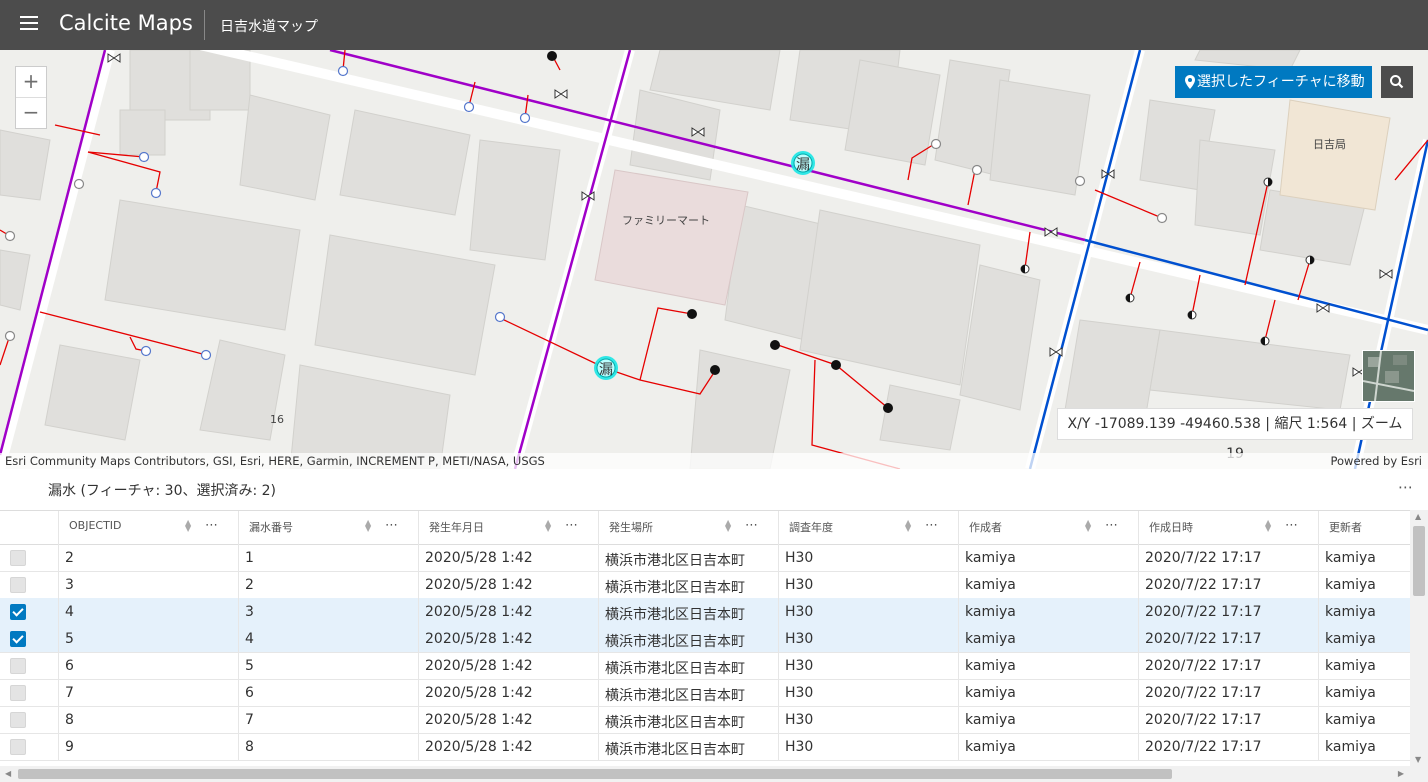 The height and width of the screenshot is (782, 1428). What do you see at coordinates (1419, 561) in the screenshot?
I see `vertical-scroll-thumb` at bounding box center [1419, 561].